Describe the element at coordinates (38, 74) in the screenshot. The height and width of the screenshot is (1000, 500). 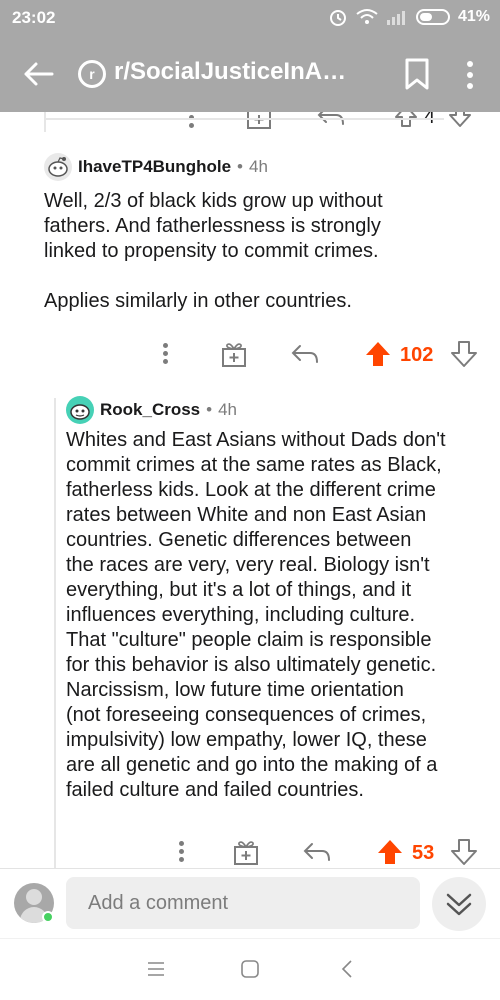
I see `back-arrow-icon` at that location.